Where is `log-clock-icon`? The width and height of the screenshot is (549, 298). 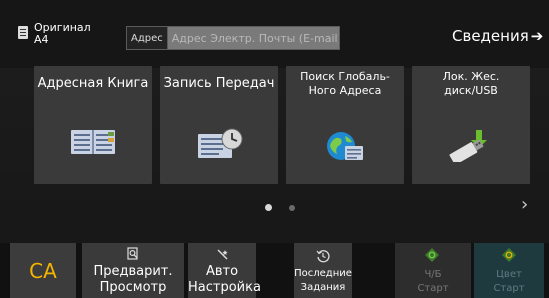
log-clock-icon is located at coordinates (219, 146).